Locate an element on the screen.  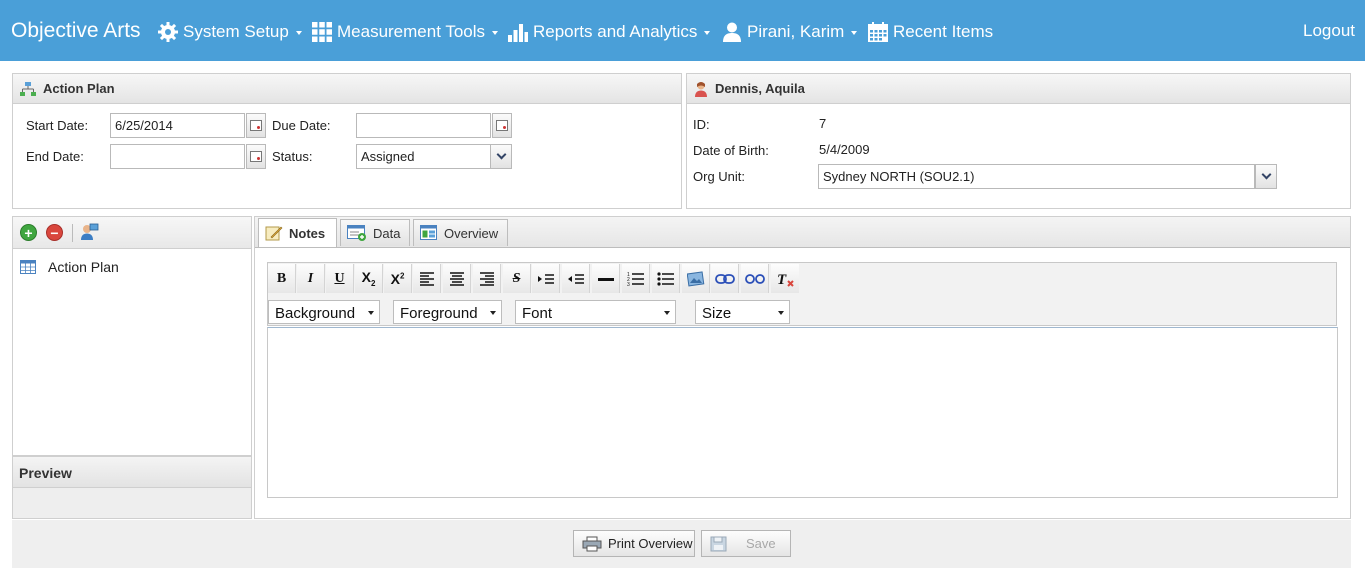
indent-button is located at coordinates (546, 278).